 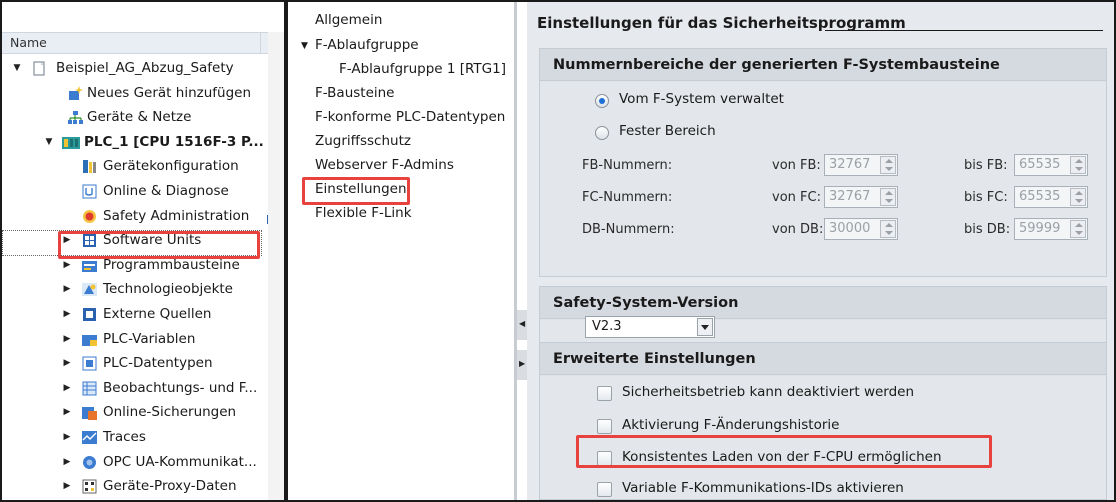 What do you see at coordinates (1040, 196) in the screenshot?
I see `fc-to-value: 65535` at bounding box center [1040, 196].